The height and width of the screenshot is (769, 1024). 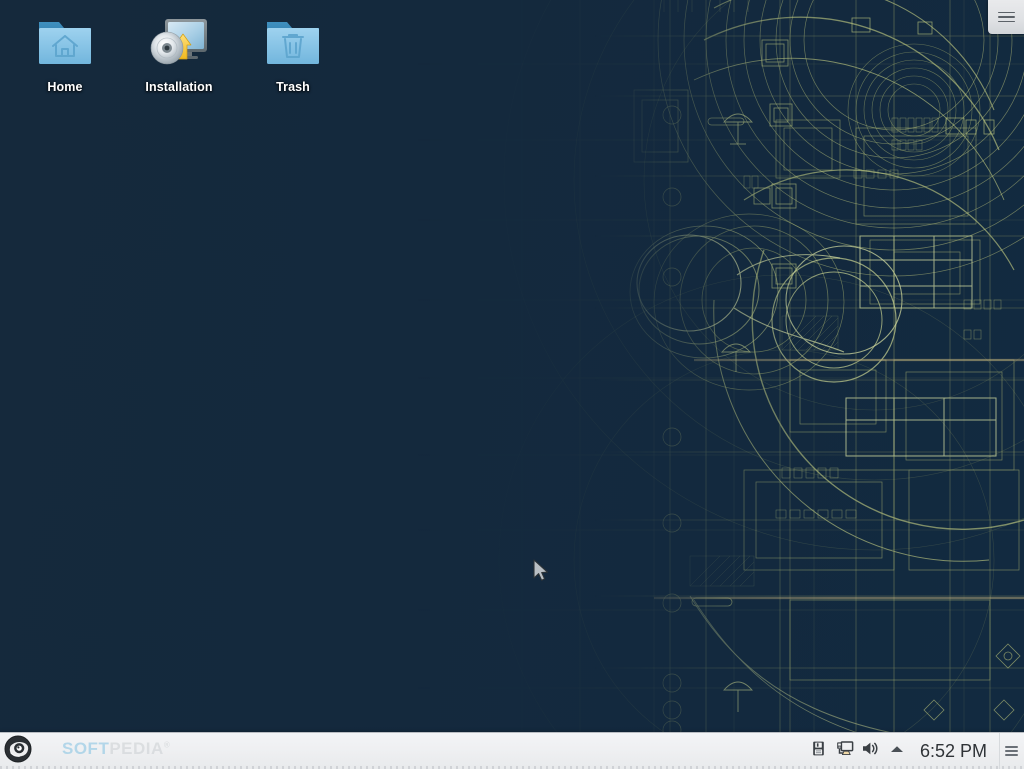 I want to click on desktop-icon-installation: Installation, so click(x=179, y=51).